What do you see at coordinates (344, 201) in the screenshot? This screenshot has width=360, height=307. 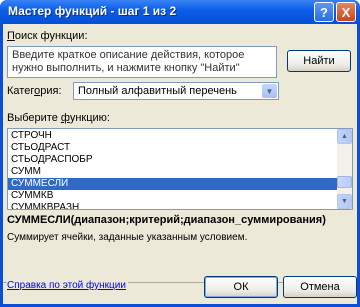 I see `scroll-down-icon: ▼` at bounding box center [344, 201].